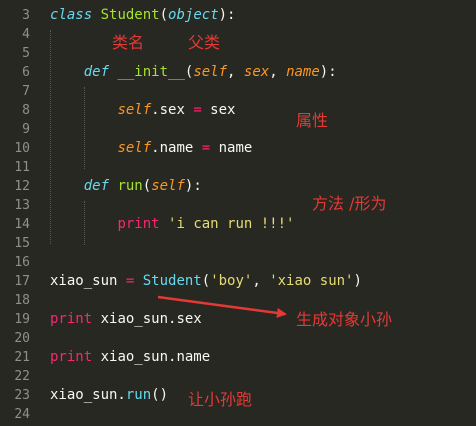  What do you see at coordinates (204, 42) in the screenshot?
I see `annotation-parent-class: 父类` at bounding box center [204, 42].